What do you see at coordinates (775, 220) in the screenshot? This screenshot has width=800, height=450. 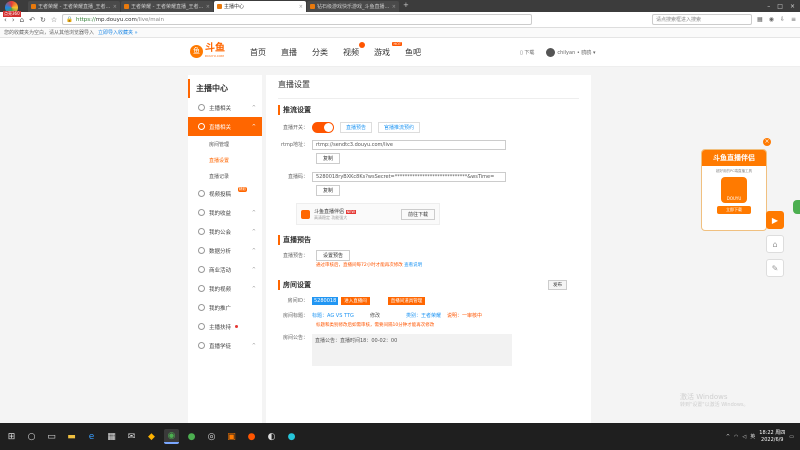 I see `play-icon: ▶` at bounding box center [775, 220].